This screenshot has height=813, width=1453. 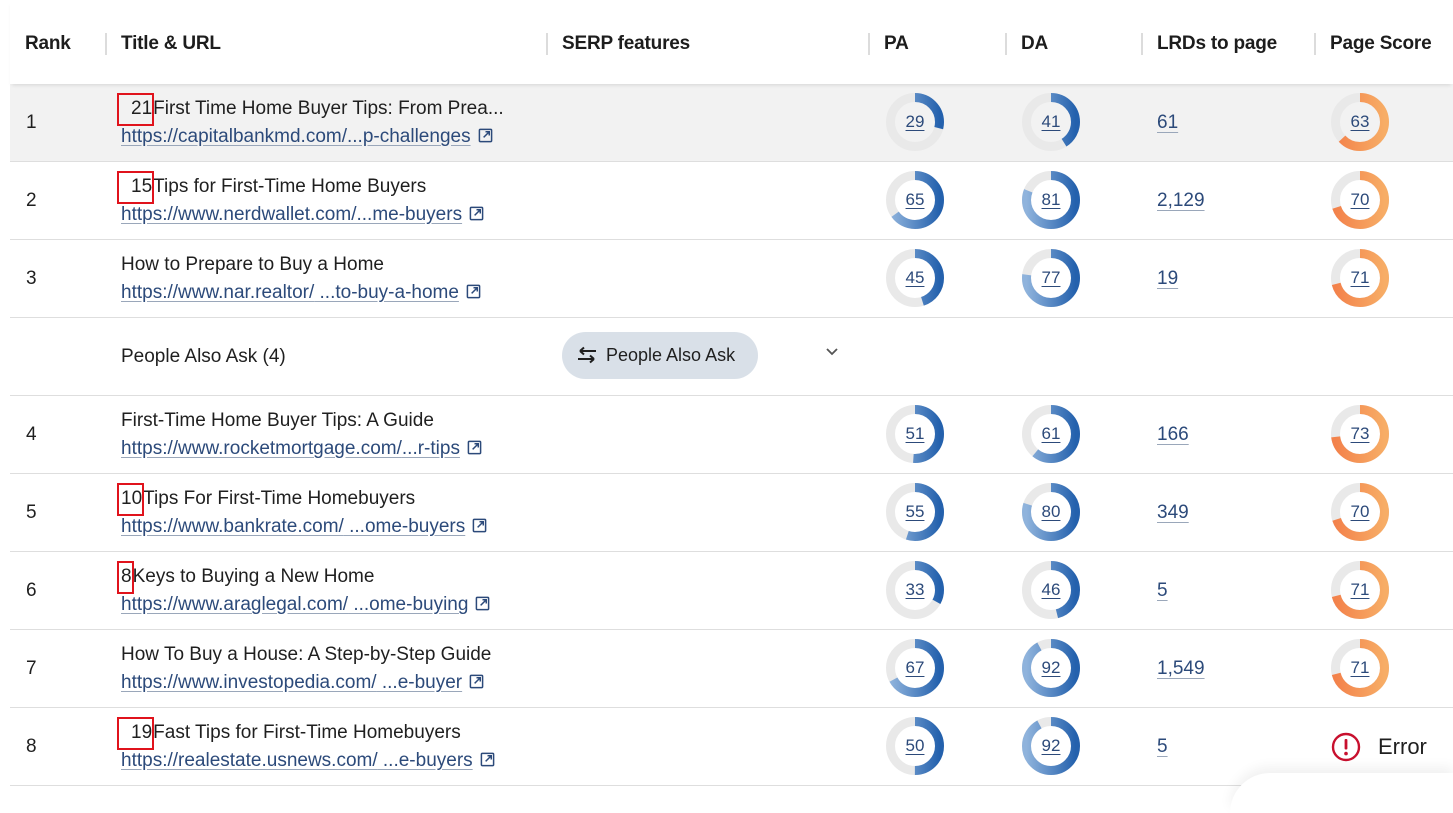 What do you see at coordinates (135, 109) in the screenshot?
I see `title-number-highlight: 21` at bounding box center [135, 109].